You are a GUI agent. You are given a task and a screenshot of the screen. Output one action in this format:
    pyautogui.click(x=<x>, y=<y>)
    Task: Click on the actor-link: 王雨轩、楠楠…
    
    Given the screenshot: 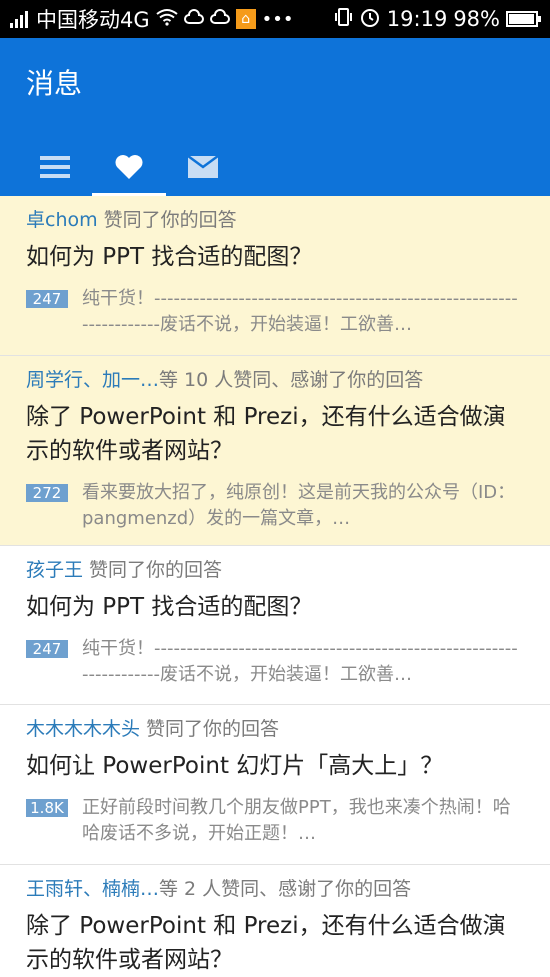 What is the action you would take?
    pyautogui.click(x=92, y=889)
    